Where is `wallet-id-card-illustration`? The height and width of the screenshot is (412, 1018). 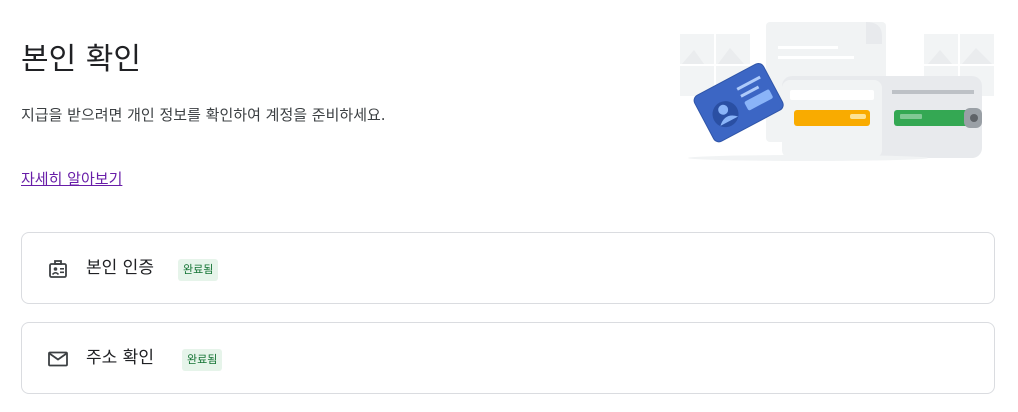
wallet-id-card-illustration is located at coordinates (837, 91).